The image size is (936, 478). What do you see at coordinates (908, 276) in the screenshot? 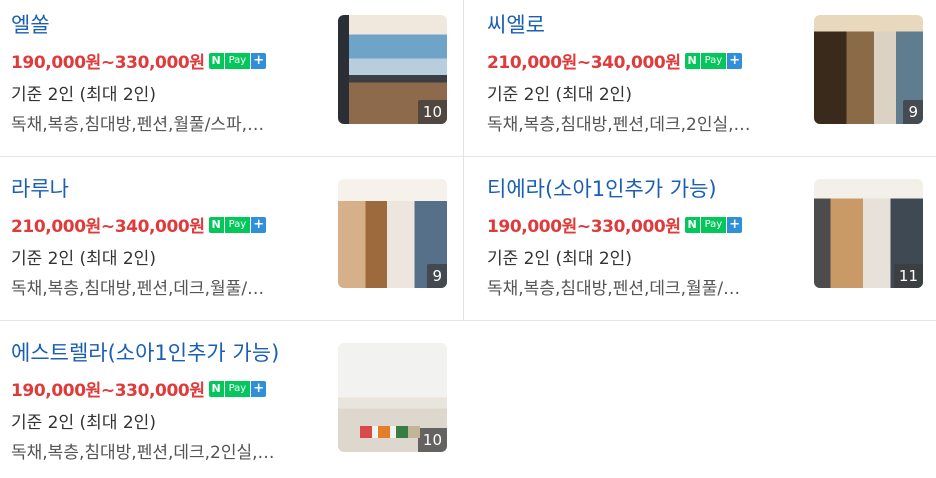
I see `photo-count: 11` at bounding box center [908, 276].